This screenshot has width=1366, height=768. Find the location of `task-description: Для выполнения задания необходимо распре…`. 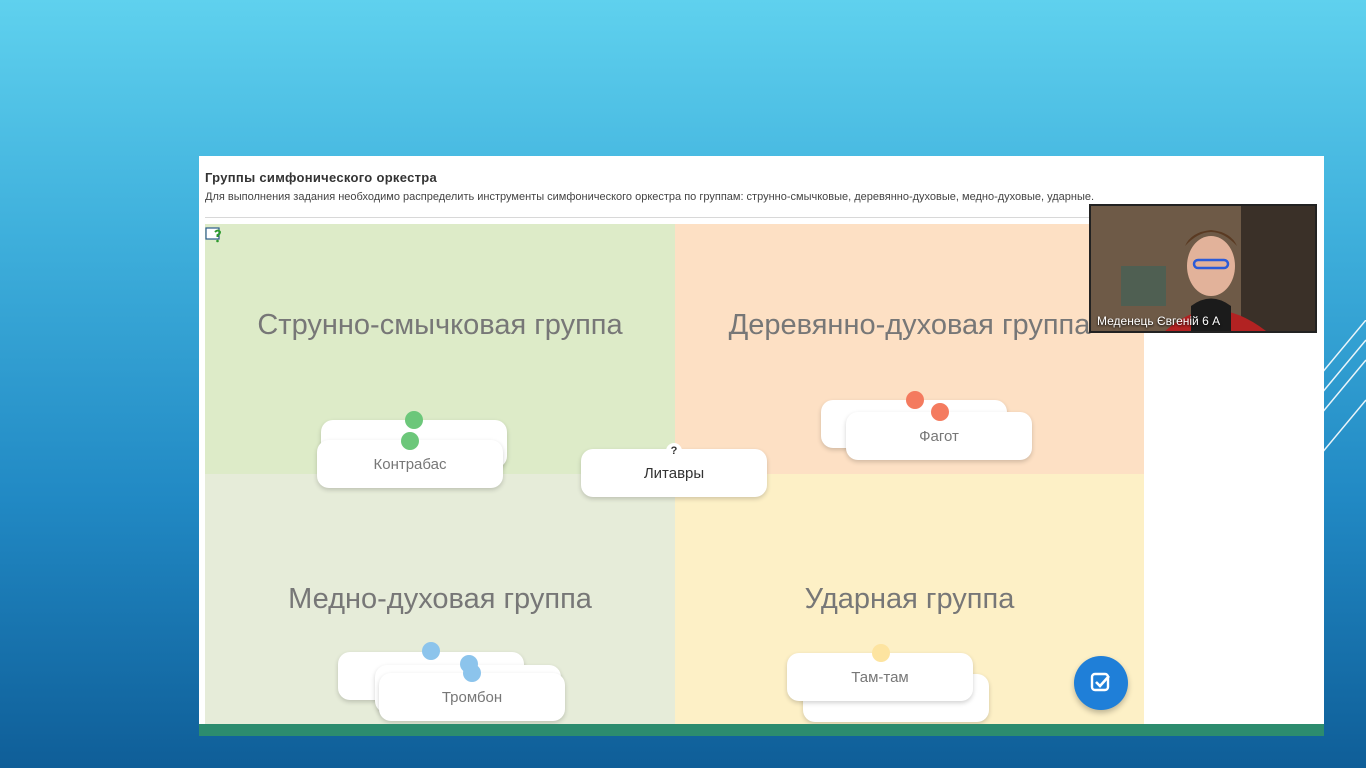

task-description: Для выполнения задания необходимо распре… is located at coordinates (650, 197).